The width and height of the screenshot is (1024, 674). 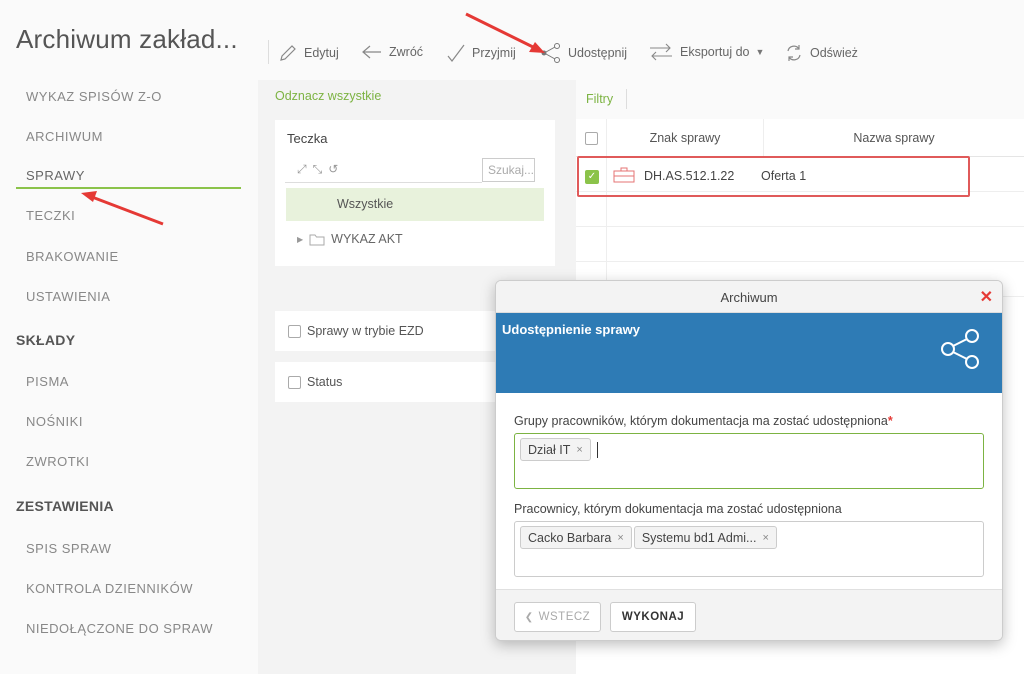 What do you see at coordinates (365, 331) in the screenshot?
I see `ezd-label: Sprawy w trybie EZD` at bounding box center [365, 331].